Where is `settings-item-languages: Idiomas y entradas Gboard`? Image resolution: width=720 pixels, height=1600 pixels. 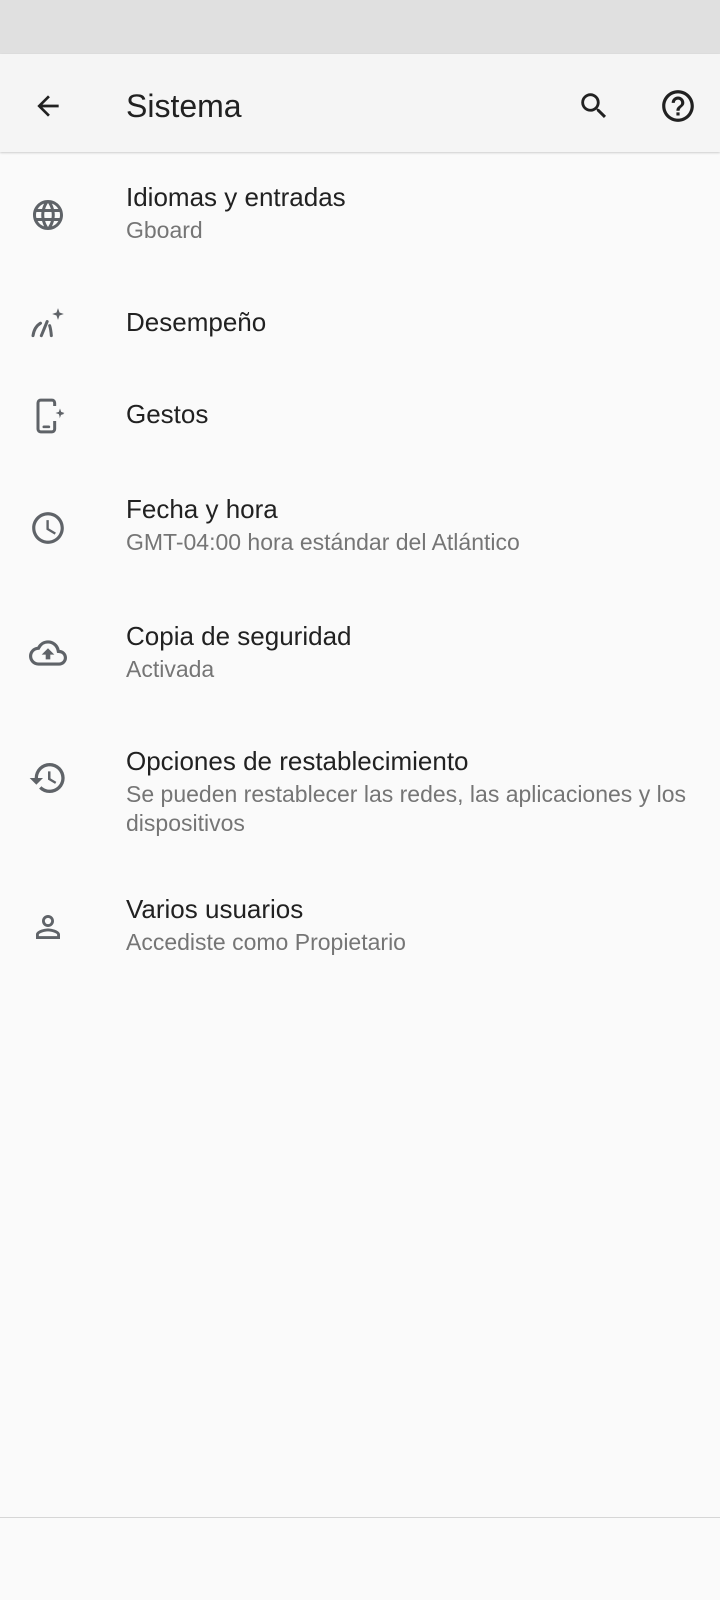 settings-item-languages: Idiomas y entradas Gboard is located at coordinates (360, 215).